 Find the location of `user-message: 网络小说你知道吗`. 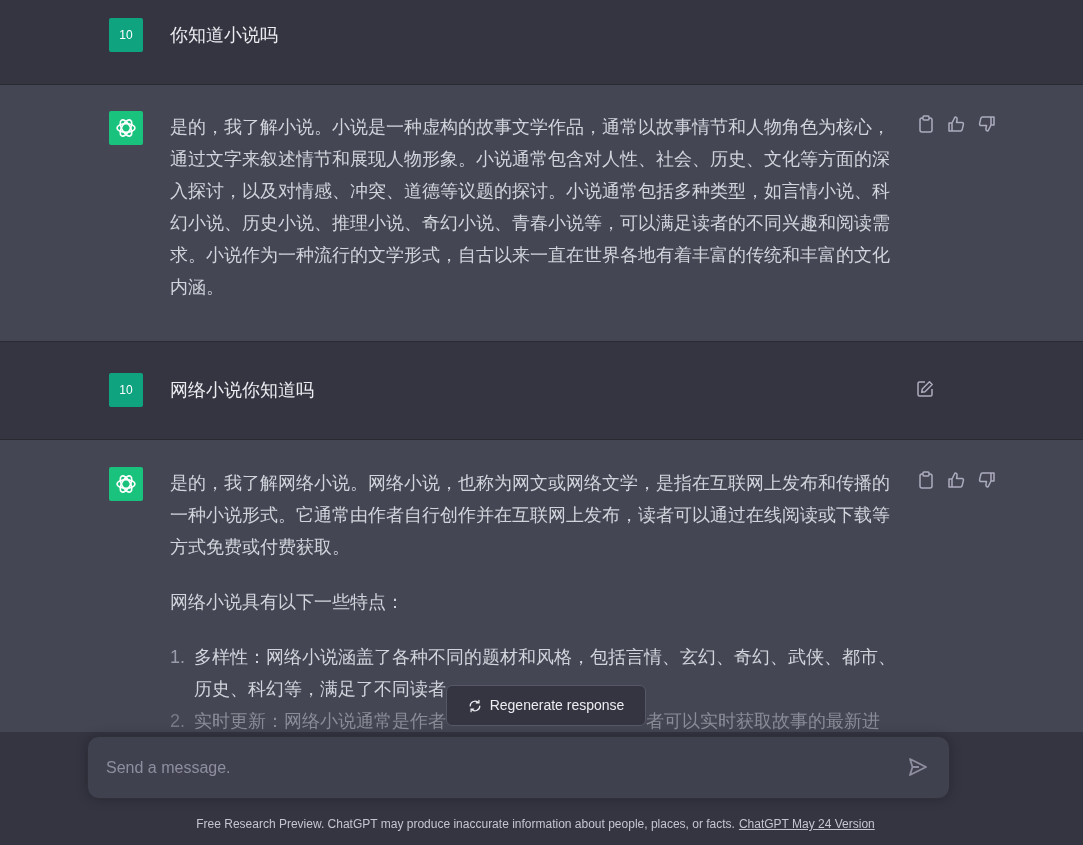

user-message: 网络小说你知道吗 is located at coordinates (242, 390).